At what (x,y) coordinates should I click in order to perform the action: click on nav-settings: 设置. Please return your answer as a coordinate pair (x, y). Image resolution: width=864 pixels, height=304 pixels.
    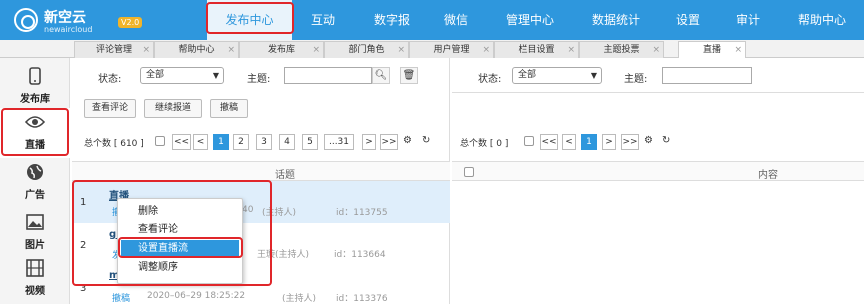
    Looking at the image, I should click on (688, 20).